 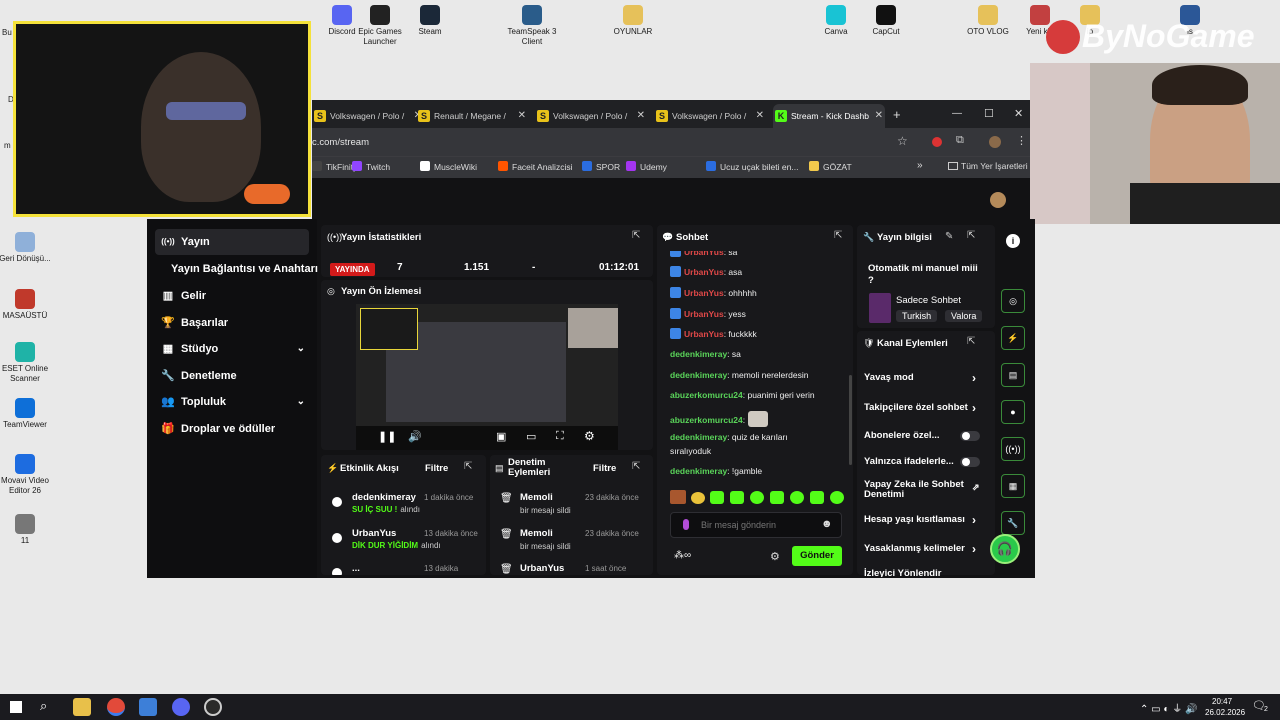 What do you see at coordinates (706, 395) in the screenshot?
I see `chat-username: abuzerkomurcu24` at bounding box center [706, 395].